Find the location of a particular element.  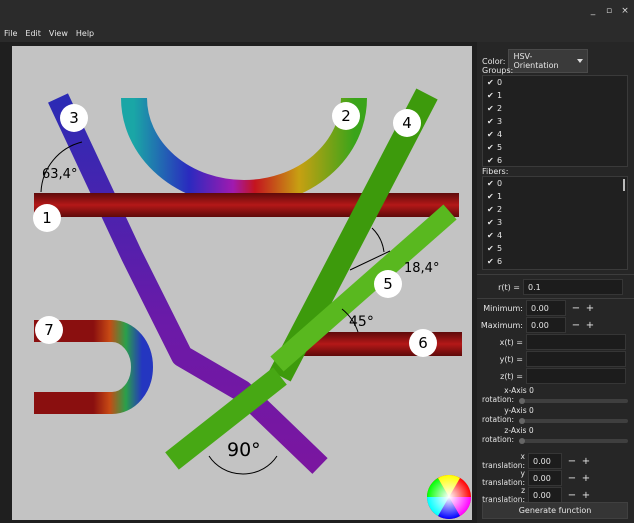

x-translation-increment-button: + is located at coordinates (586, 461).